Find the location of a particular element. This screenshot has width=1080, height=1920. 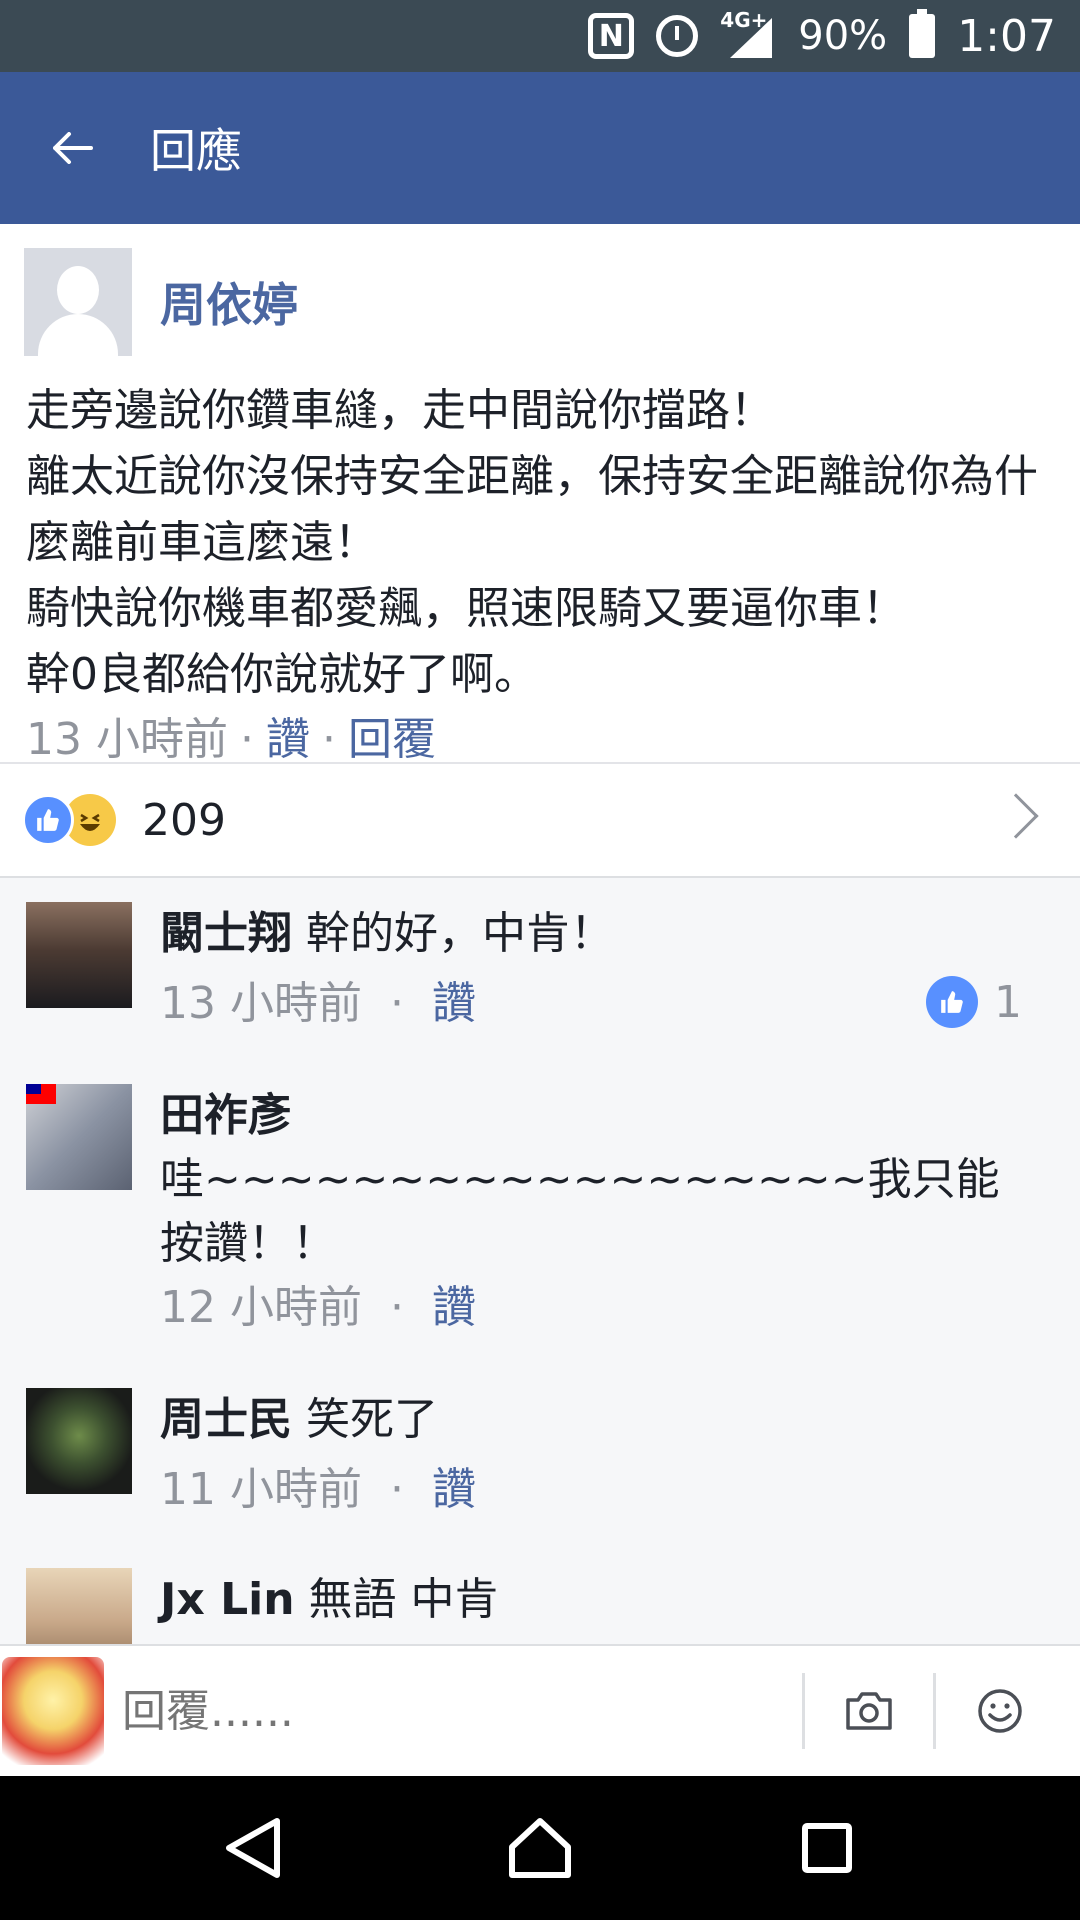

system-nav-bar is located at coordinates (540, 1848).